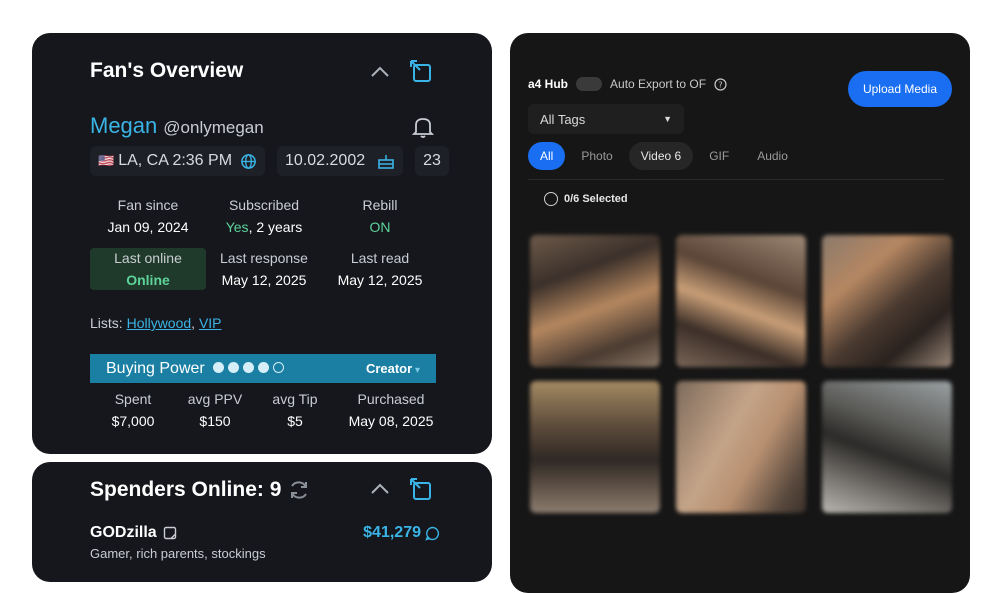 The height and width of the screenshot is (593, 1000). Describe the element at coordinates (295, 399) in the screenshot. I see `stat-label: avg Tip` at that location.